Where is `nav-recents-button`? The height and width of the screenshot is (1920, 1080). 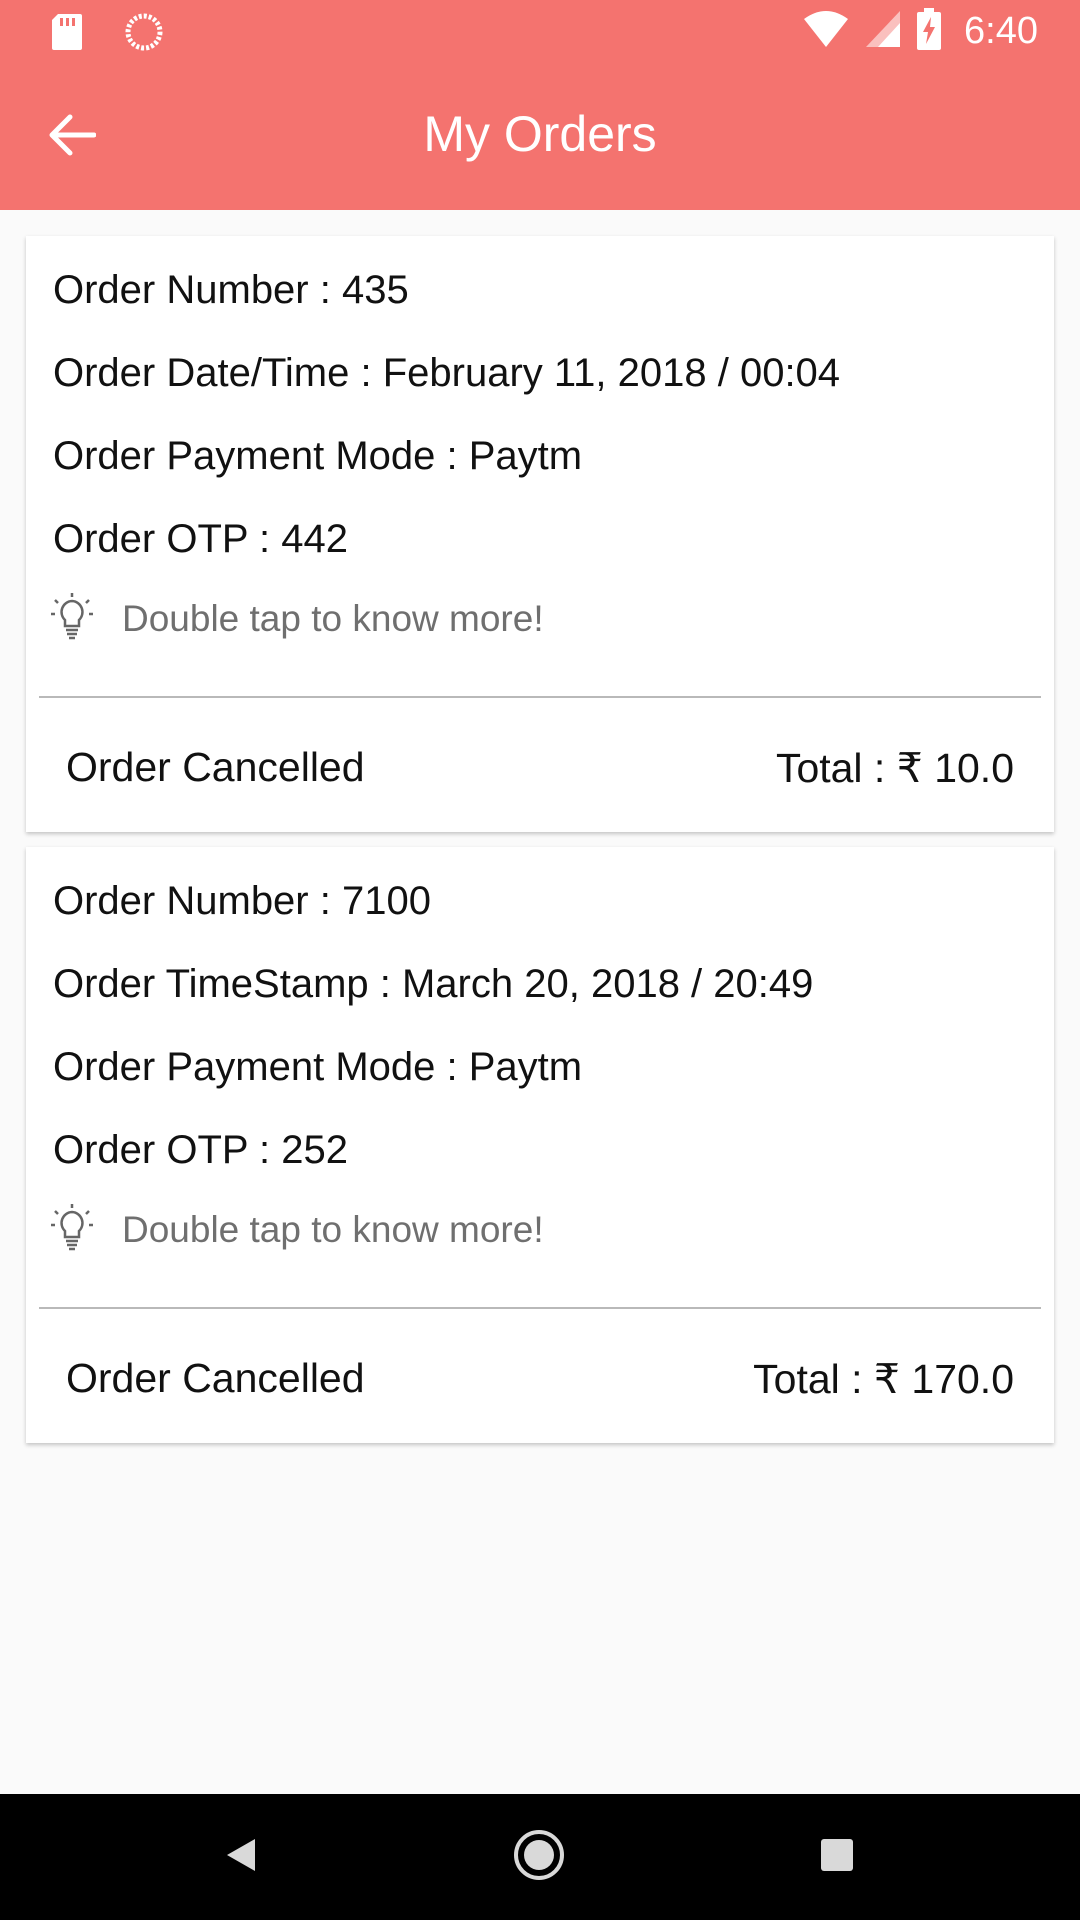
nav-recents-button is located at coordinates (837, 1857).